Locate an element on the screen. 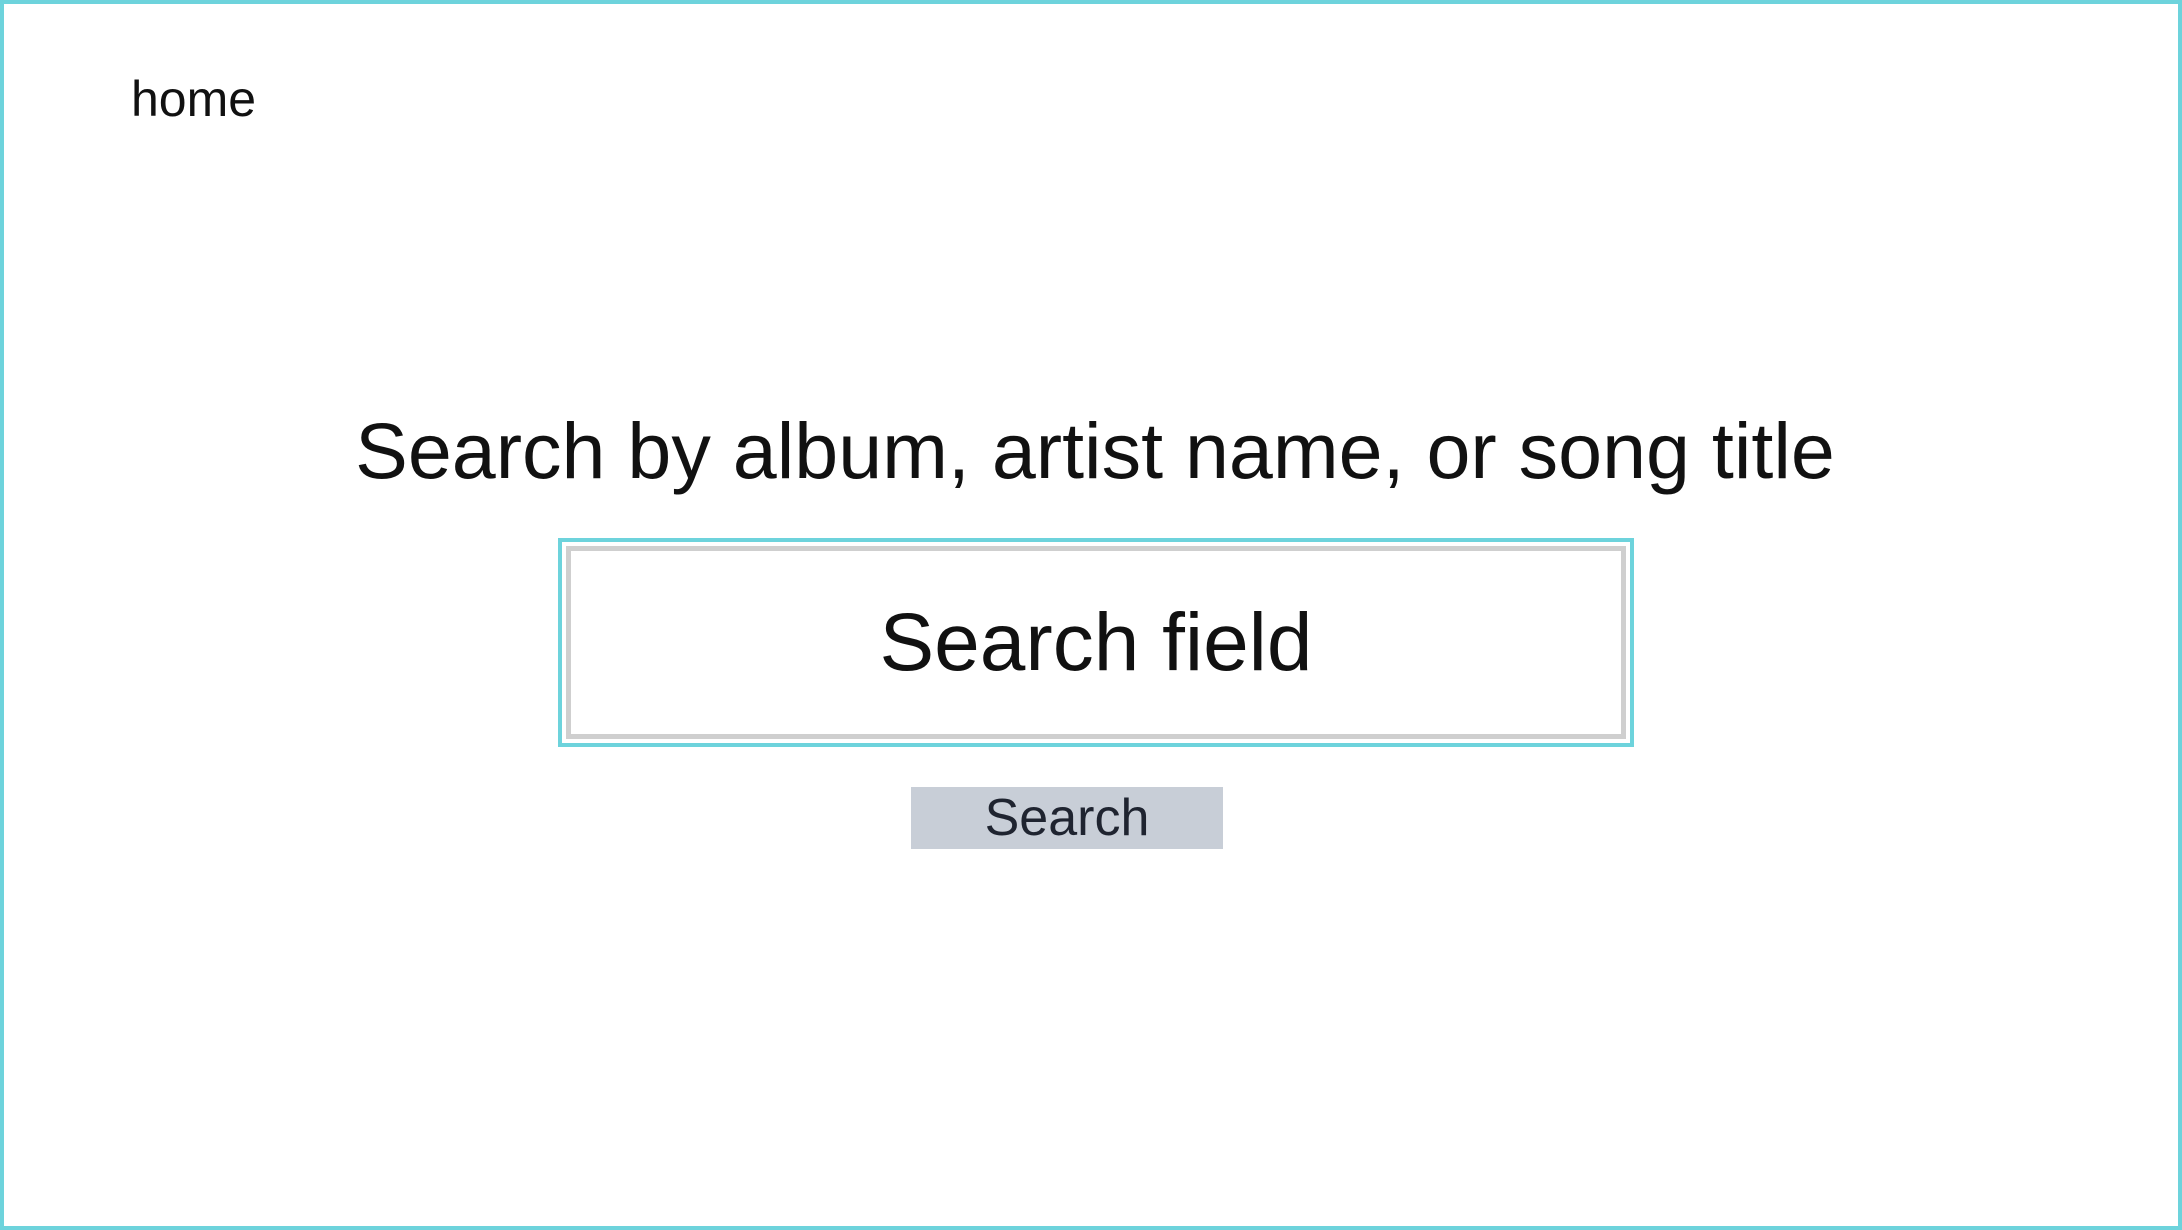 The width and height of the screenshot is (2182, 1230). search-field-placeholder: Search field is located at coordinates (1096, 642).